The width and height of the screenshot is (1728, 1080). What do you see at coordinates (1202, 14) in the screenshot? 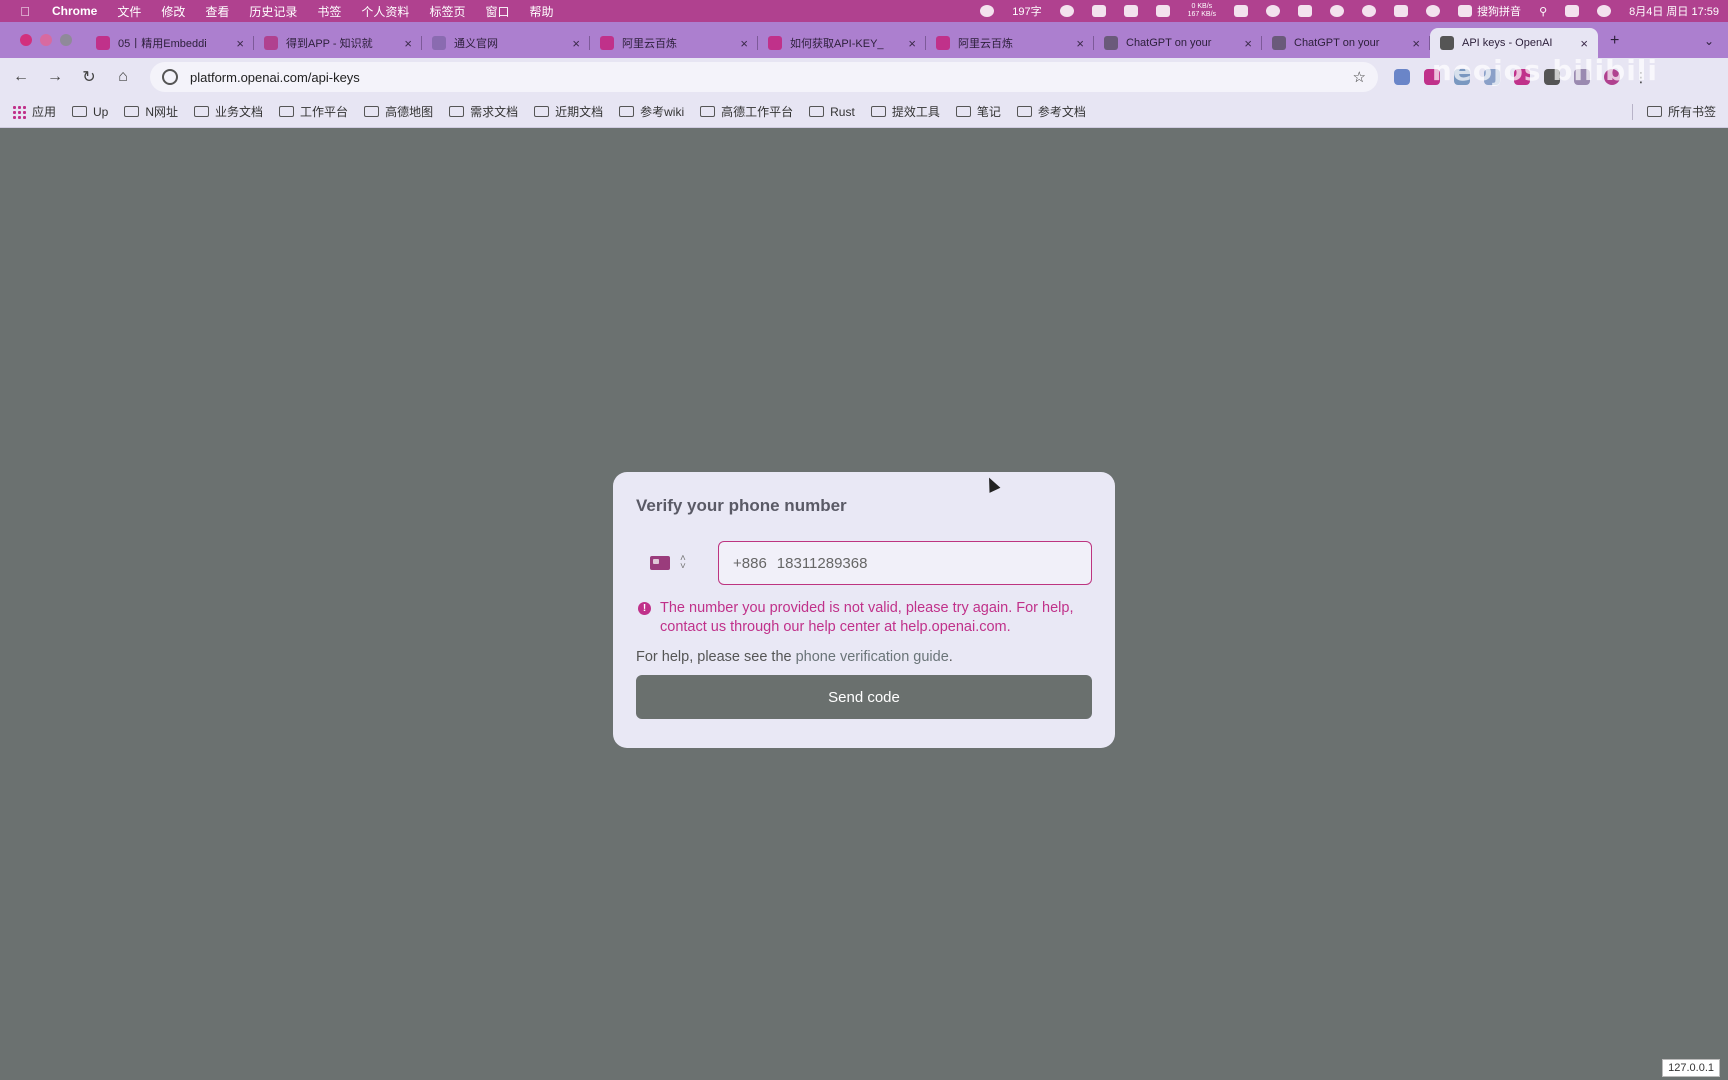
I see `net-down: 167 KB/s` at bounding box center [1202, 14].